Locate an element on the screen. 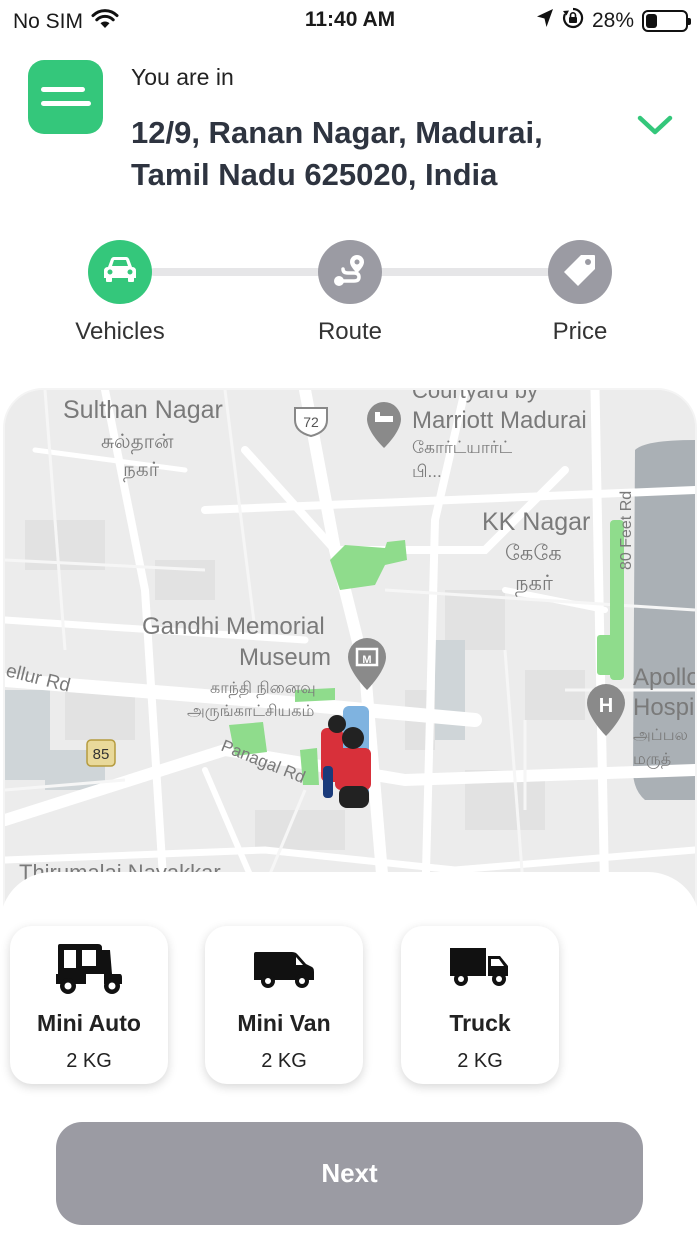  status-right: 28% is located at coordinates (613, 21).